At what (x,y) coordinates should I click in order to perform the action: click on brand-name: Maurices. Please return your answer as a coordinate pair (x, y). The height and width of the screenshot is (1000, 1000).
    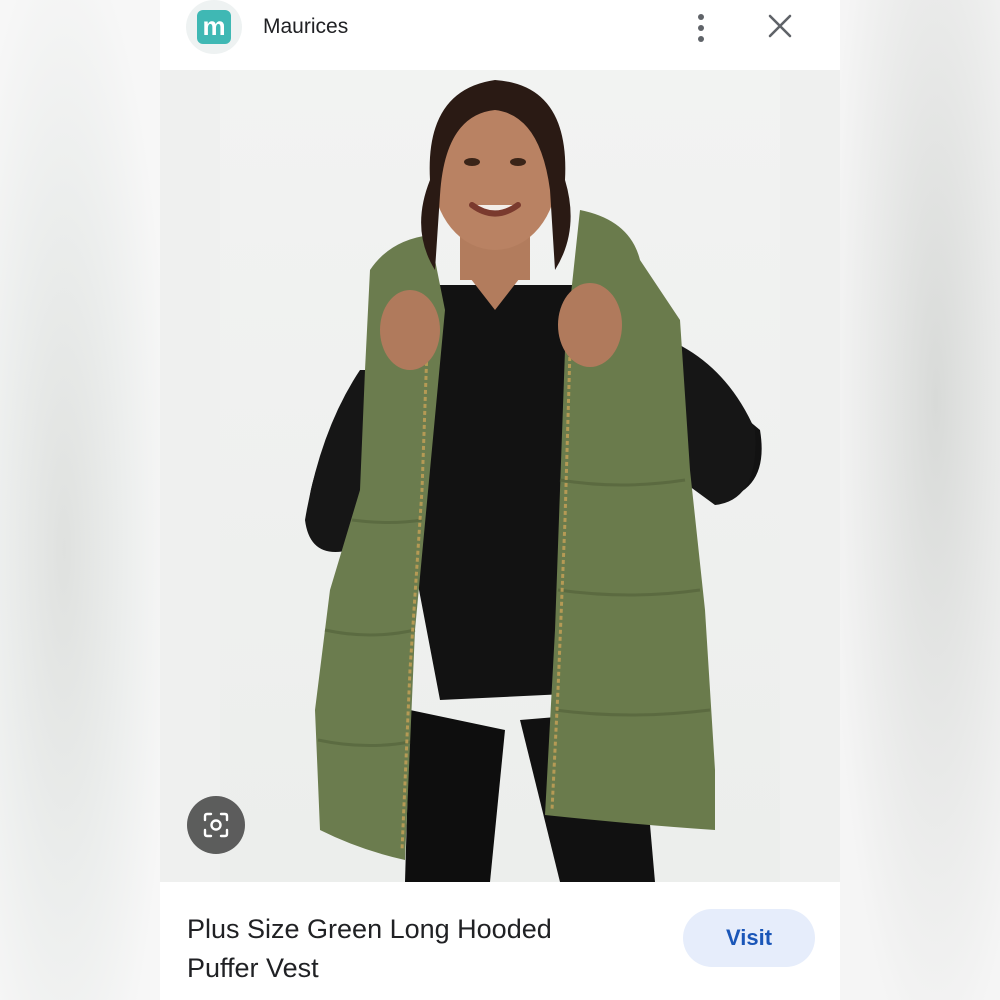
    Looking at the image, I should click on (305, 27).